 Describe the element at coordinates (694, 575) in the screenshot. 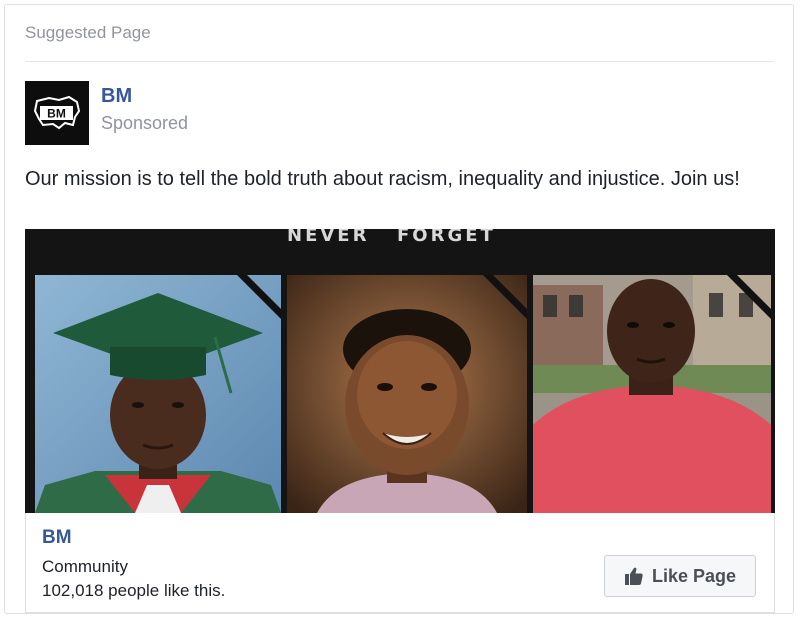

I see `like-page-label: Like Page` at that location.